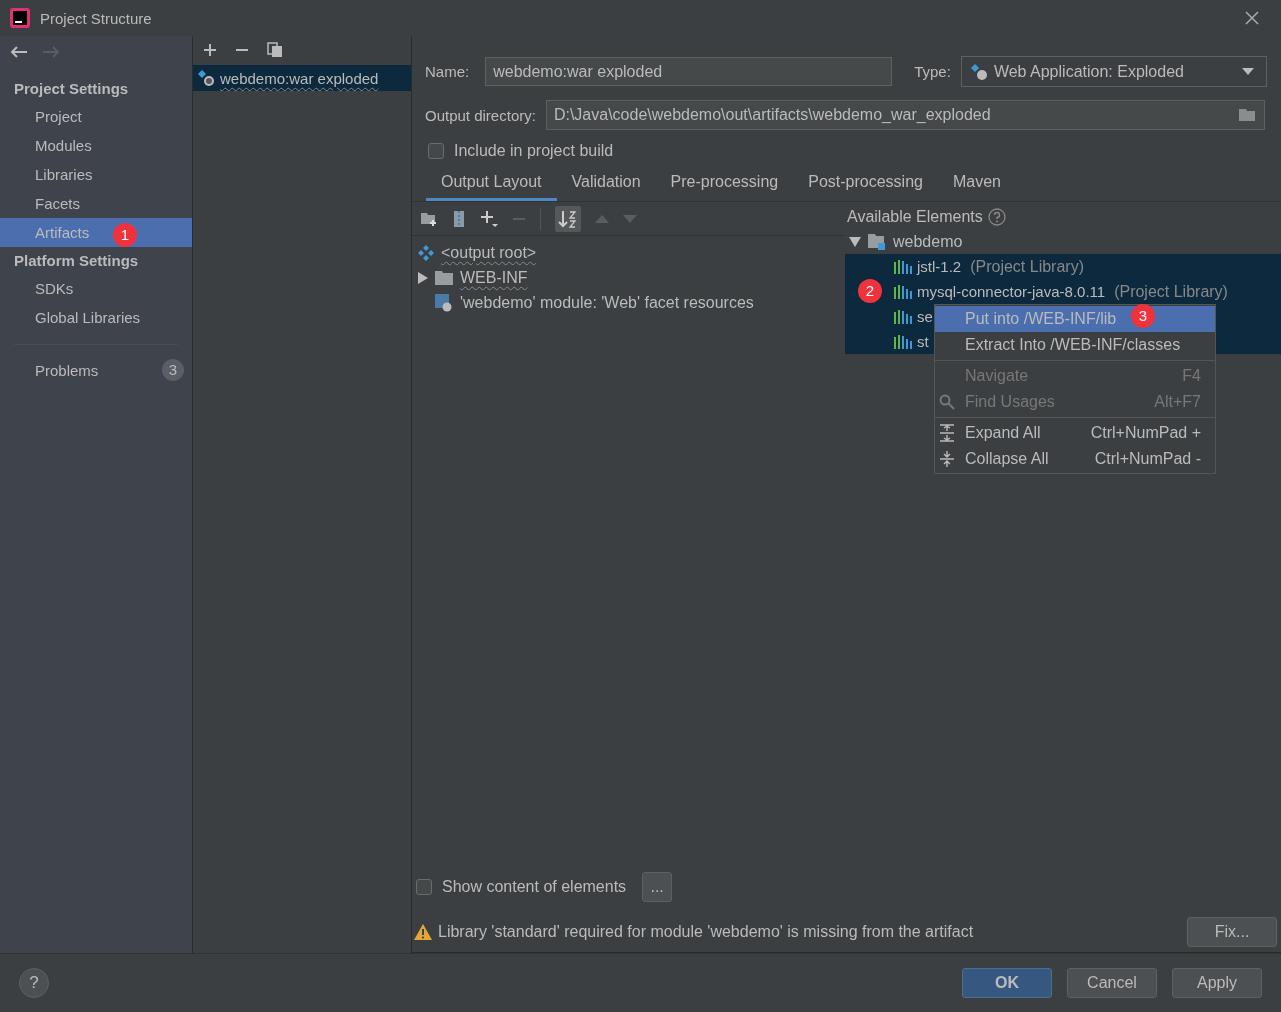 The width and height of the screenshot is (1281, 1012). What do you see at coordinates (1252, 18) in the screenshot?
I see `close-icon` at bounding box center [1252, 18].